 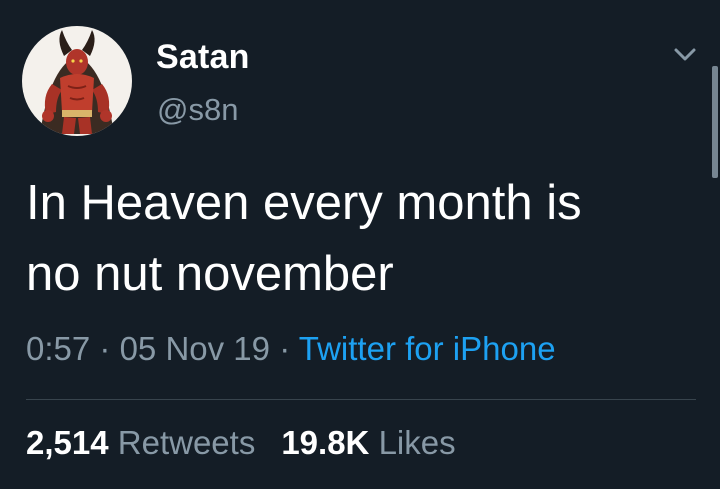 I want to click on chevron-down-icon, so click(x=685, y=55).